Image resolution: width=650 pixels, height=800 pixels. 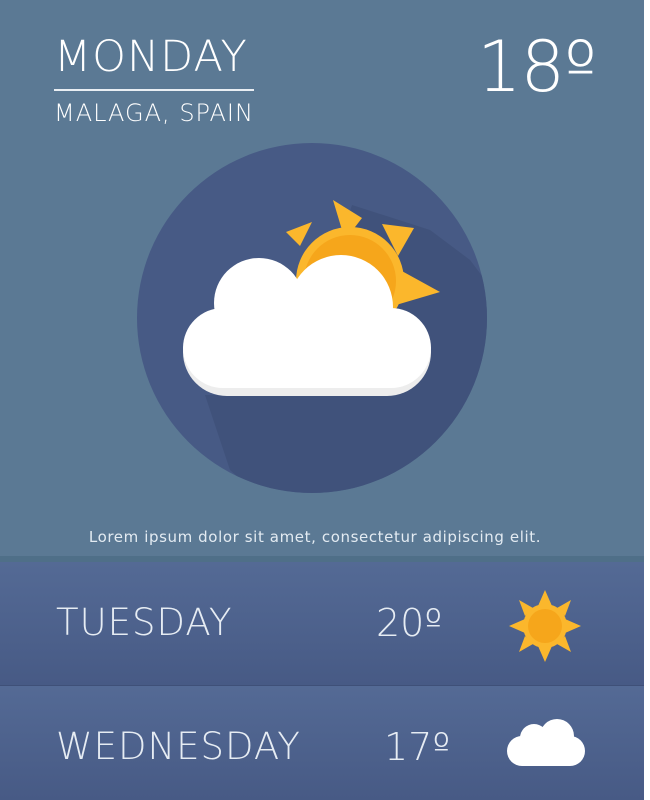 What do you see at coordinates (144, 622) in the screenshot?
I see `forecast-day: TUESDAY` at bounding box center [144, 622].